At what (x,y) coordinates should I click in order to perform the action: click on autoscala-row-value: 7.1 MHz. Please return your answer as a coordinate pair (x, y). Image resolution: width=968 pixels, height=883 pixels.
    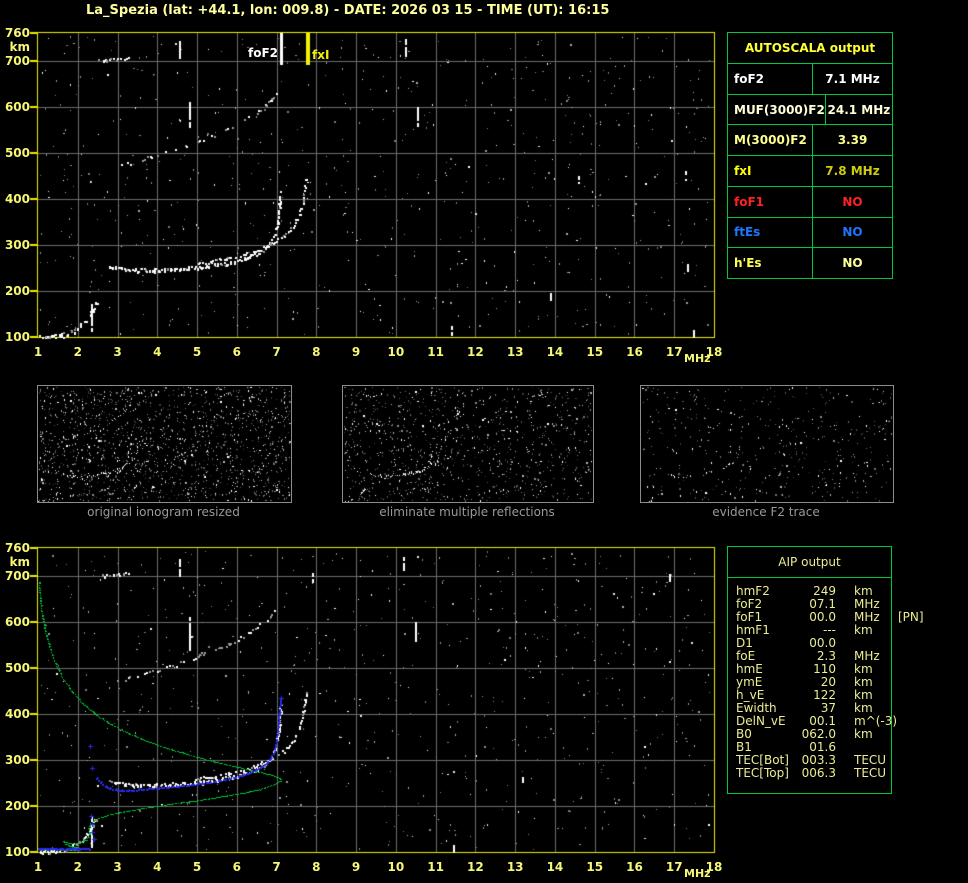
    Looking at the image, I should click on (852, 78).